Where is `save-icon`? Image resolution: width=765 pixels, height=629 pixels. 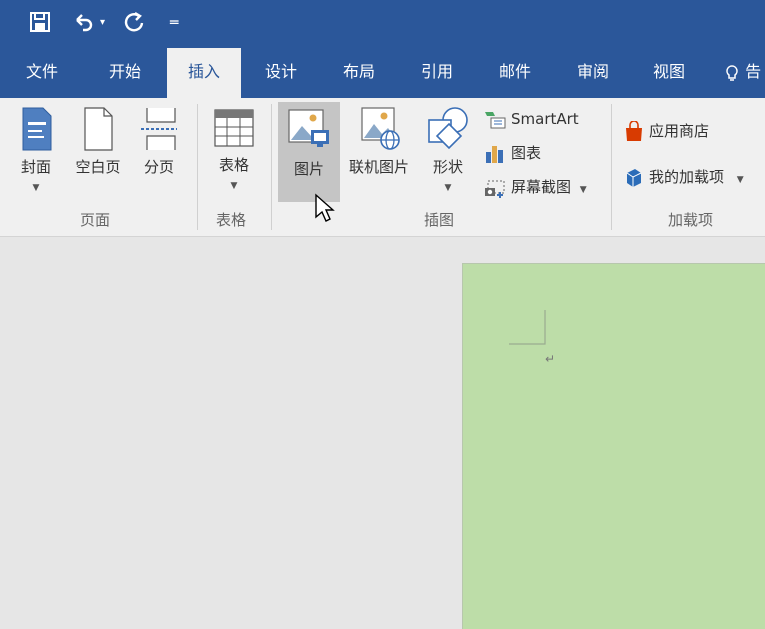 save-icon is located at coordinates (40, 25).